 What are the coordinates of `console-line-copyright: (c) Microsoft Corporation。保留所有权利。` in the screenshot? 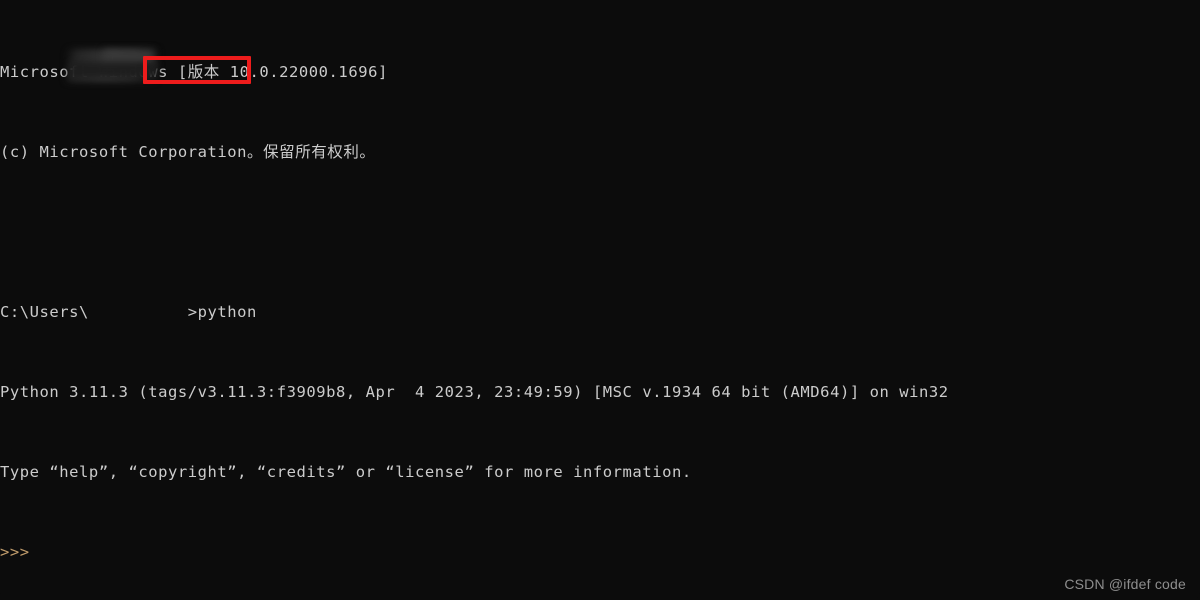 It's located at (188, 152).